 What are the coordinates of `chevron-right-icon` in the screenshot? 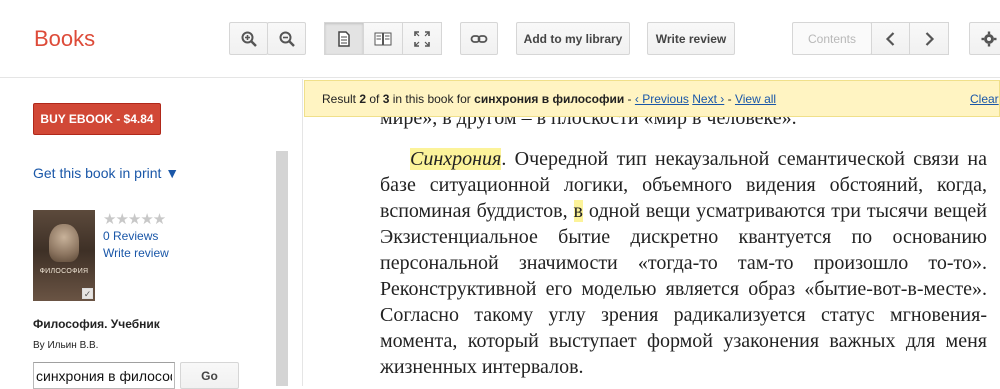 It's located at (930, 38).